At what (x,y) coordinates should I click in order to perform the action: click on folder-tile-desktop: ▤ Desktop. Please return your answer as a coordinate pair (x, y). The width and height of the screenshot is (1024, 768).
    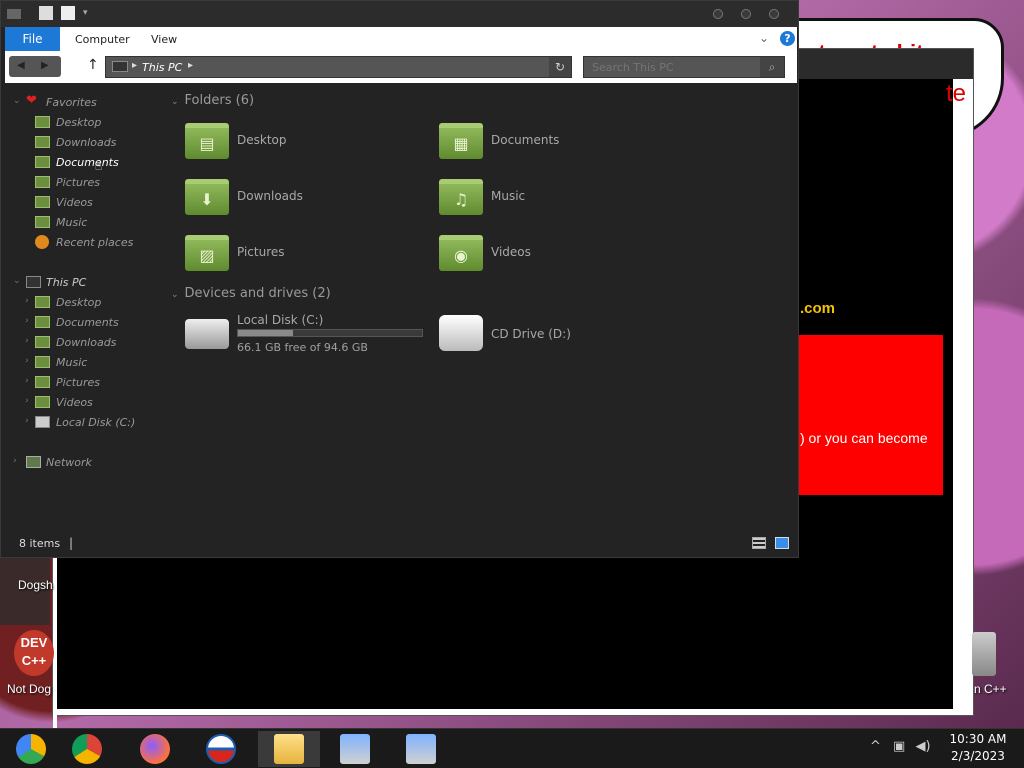
    Looking at the image, I should click on (305, 142).